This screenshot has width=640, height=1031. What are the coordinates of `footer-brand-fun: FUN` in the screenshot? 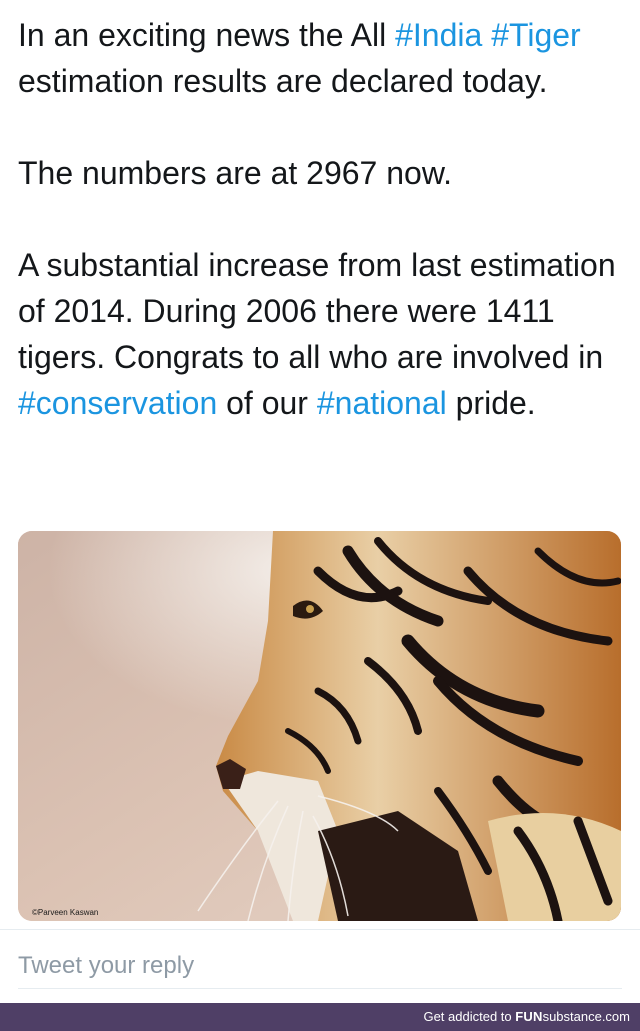 It's located at (529, 1016).